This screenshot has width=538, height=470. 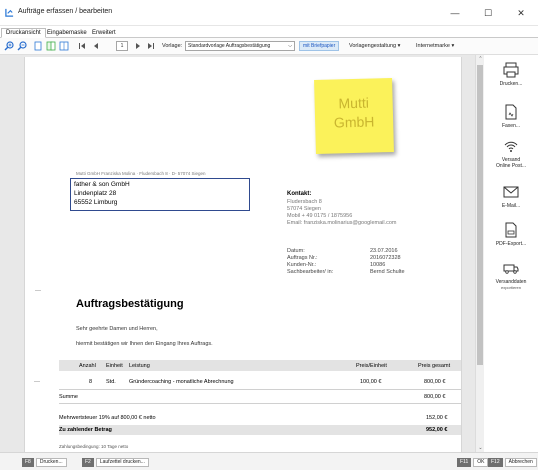 What do you see at coordinates (51, 46) in the screenshot?
I see `two-pages-icon` at bounding box center [51, 46].